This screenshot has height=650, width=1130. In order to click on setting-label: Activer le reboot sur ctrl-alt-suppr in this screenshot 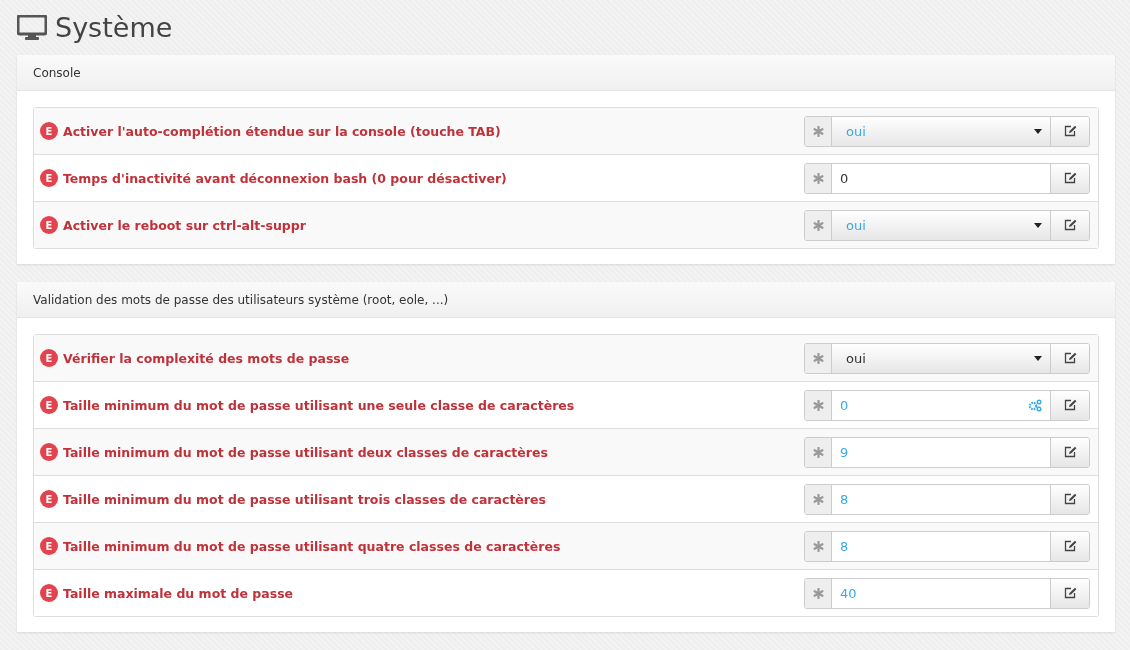, I will do `click(185, 225)`.